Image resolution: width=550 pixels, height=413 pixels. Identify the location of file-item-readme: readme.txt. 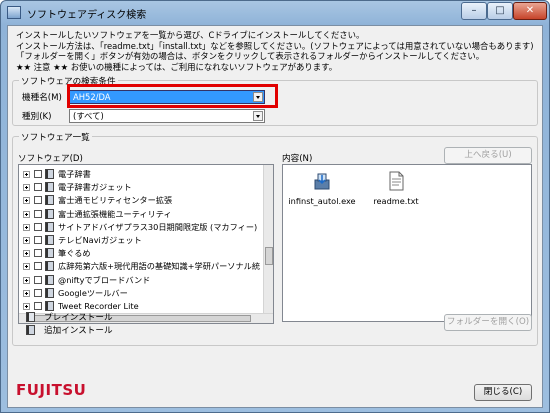
(396, 188).